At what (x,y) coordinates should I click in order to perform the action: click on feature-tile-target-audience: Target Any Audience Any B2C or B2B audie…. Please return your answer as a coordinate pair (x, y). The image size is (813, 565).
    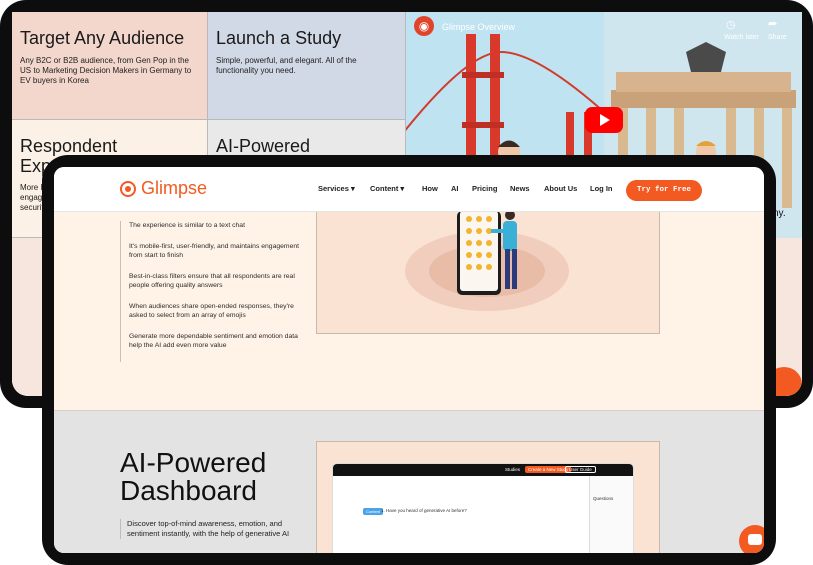
    Looking at the image, I should click on (110, 66).